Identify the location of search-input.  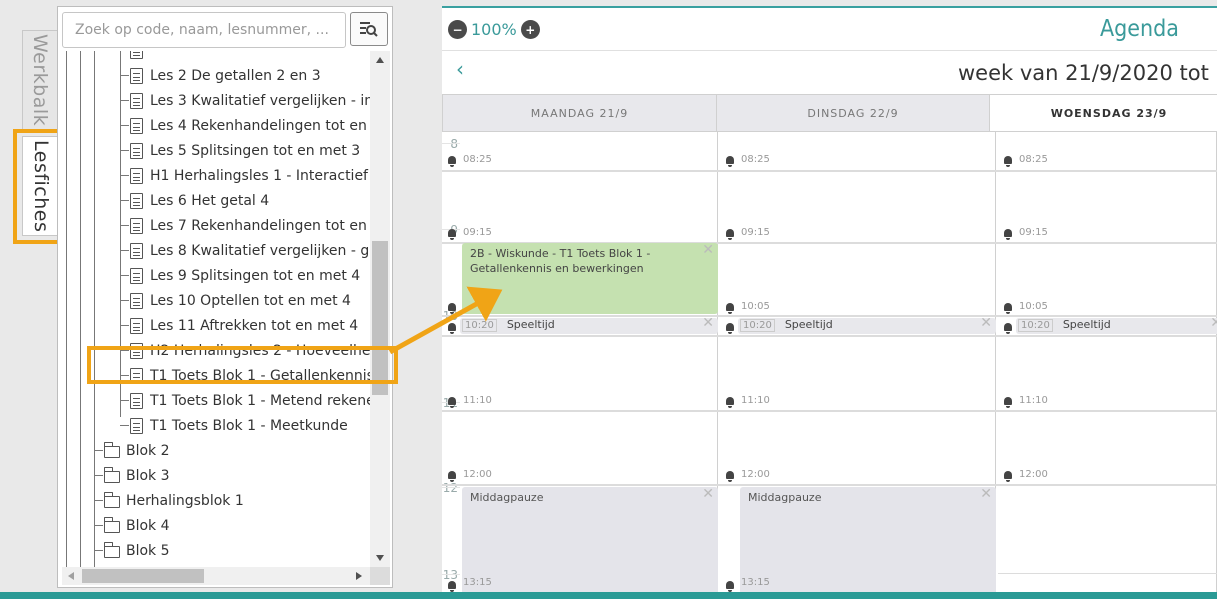
(204, 30).